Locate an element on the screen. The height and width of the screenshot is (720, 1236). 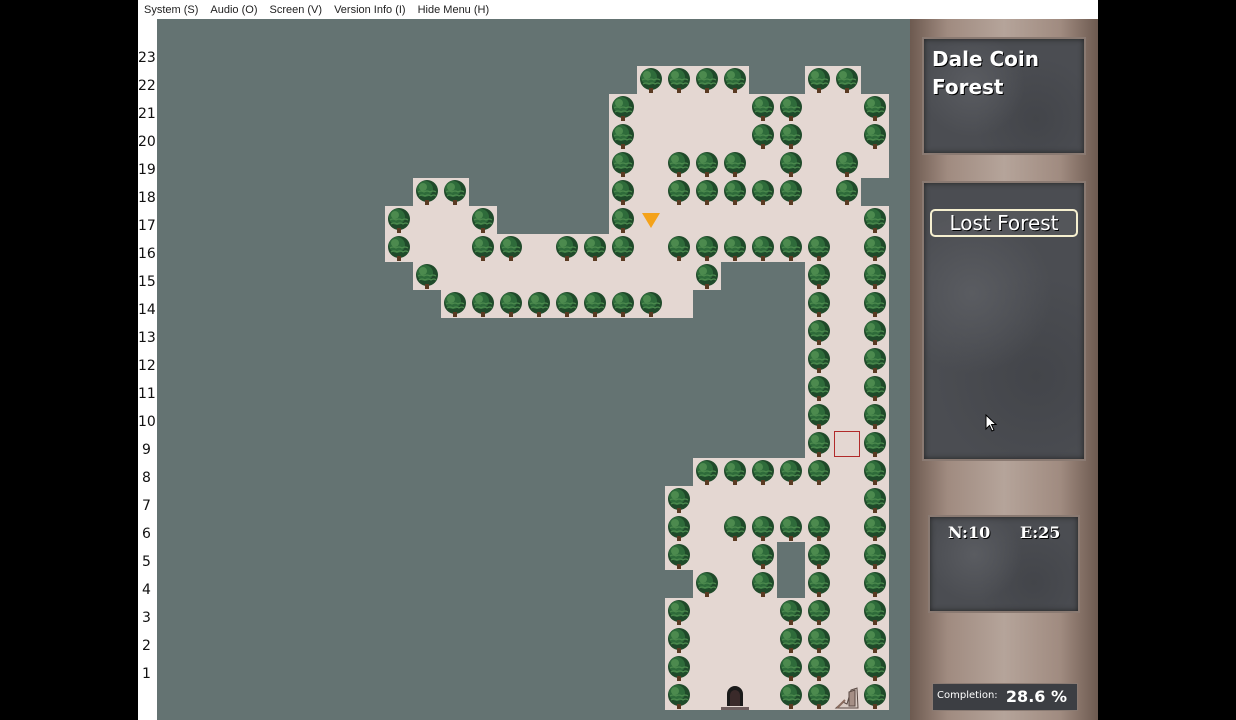
row-label: 2 is located at coordinates (146, 646).